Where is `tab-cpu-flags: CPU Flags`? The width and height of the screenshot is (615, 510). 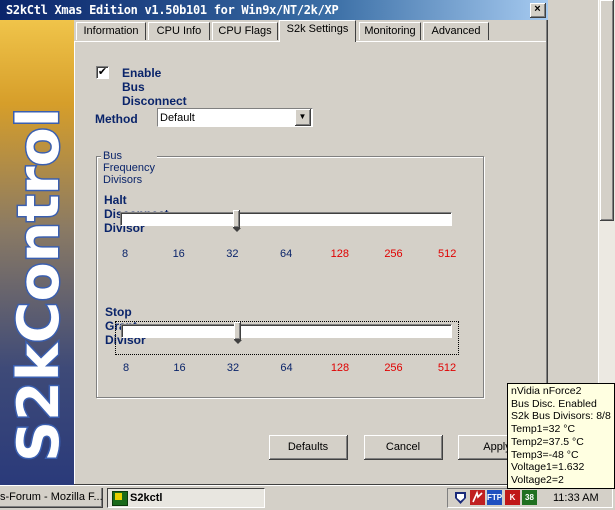 tab-cpu-flags: CPU Flags is located at coordinates (245, 31).